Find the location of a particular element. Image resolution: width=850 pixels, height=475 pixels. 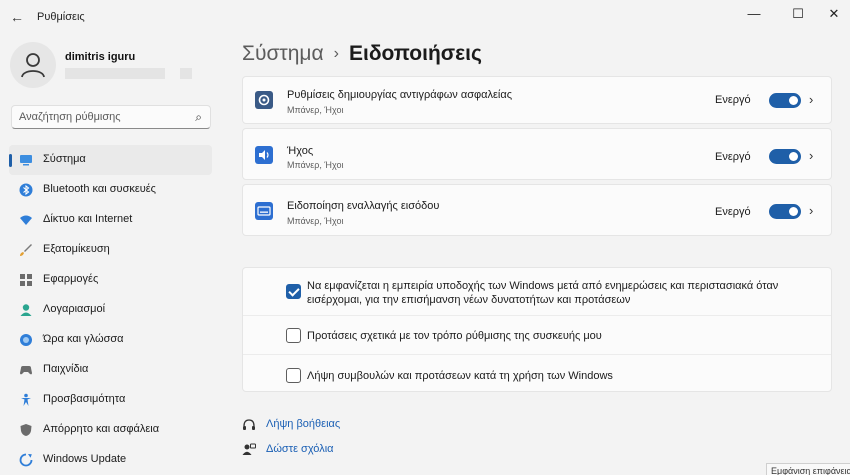

settings-search: ⌕ is located at coordinates (111, 117).